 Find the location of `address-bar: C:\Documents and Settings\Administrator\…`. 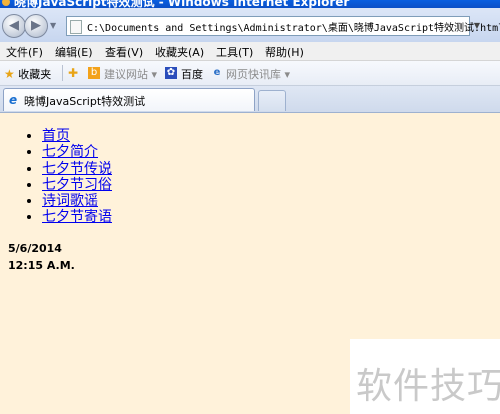

address-bar: C:\Documents and Settings\Administrator\… is located at coordinates (283, 26).